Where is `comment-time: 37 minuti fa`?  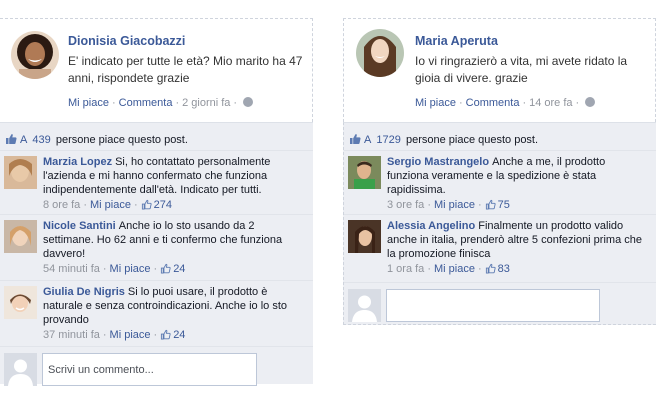 comment-time: 37 minuti fa is located at coordinates (71, 335).